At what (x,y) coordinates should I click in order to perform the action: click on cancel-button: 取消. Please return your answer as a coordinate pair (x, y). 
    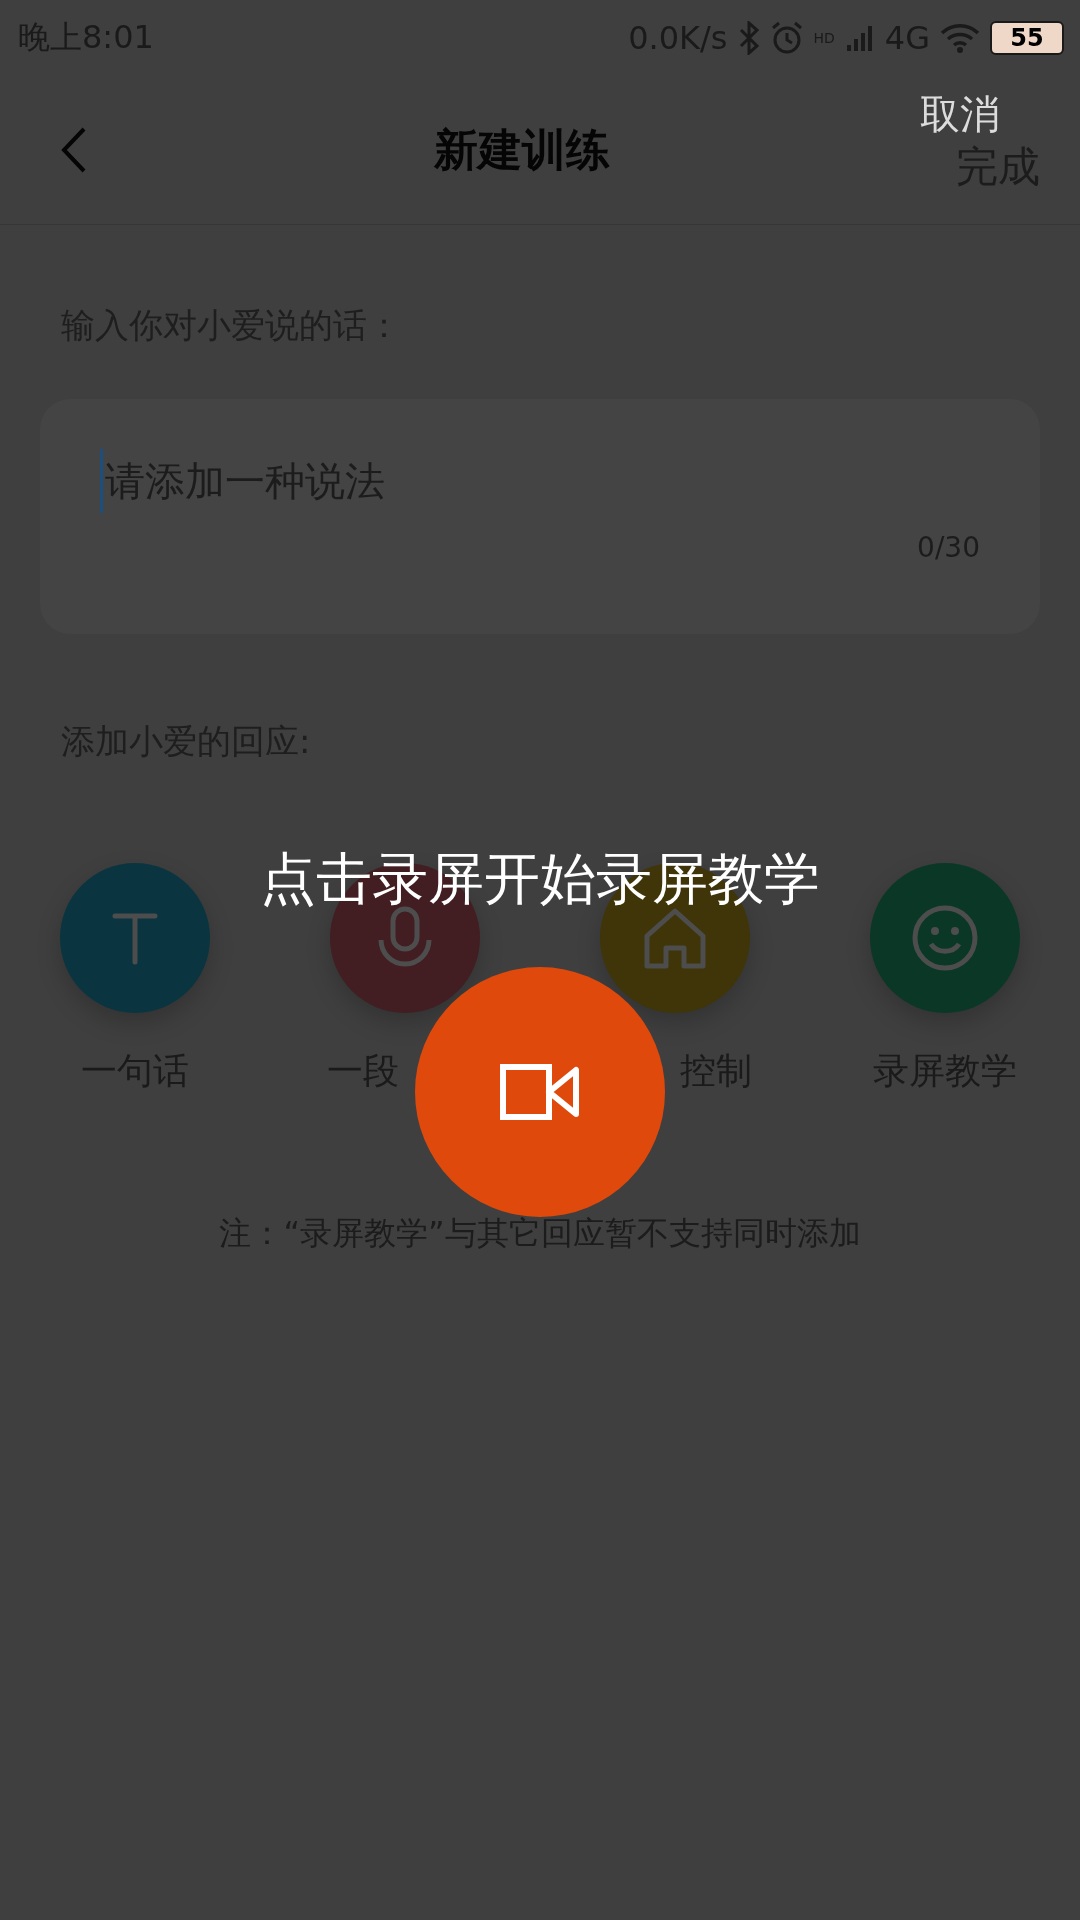
    Looking at the image, I should click on (960, 114).